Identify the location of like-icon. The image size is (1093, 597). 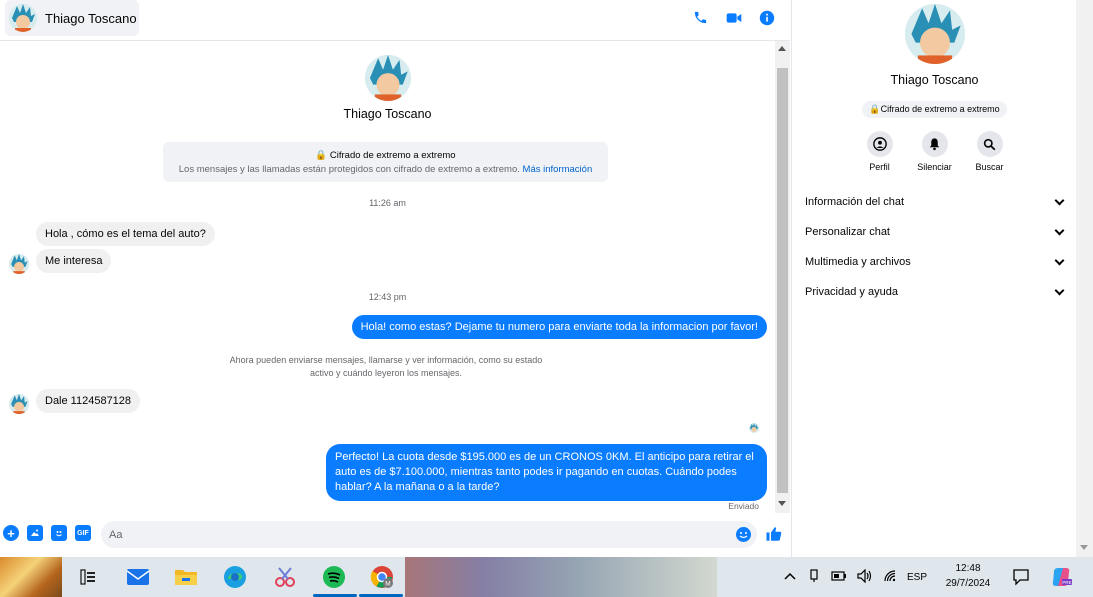
(774, 536).